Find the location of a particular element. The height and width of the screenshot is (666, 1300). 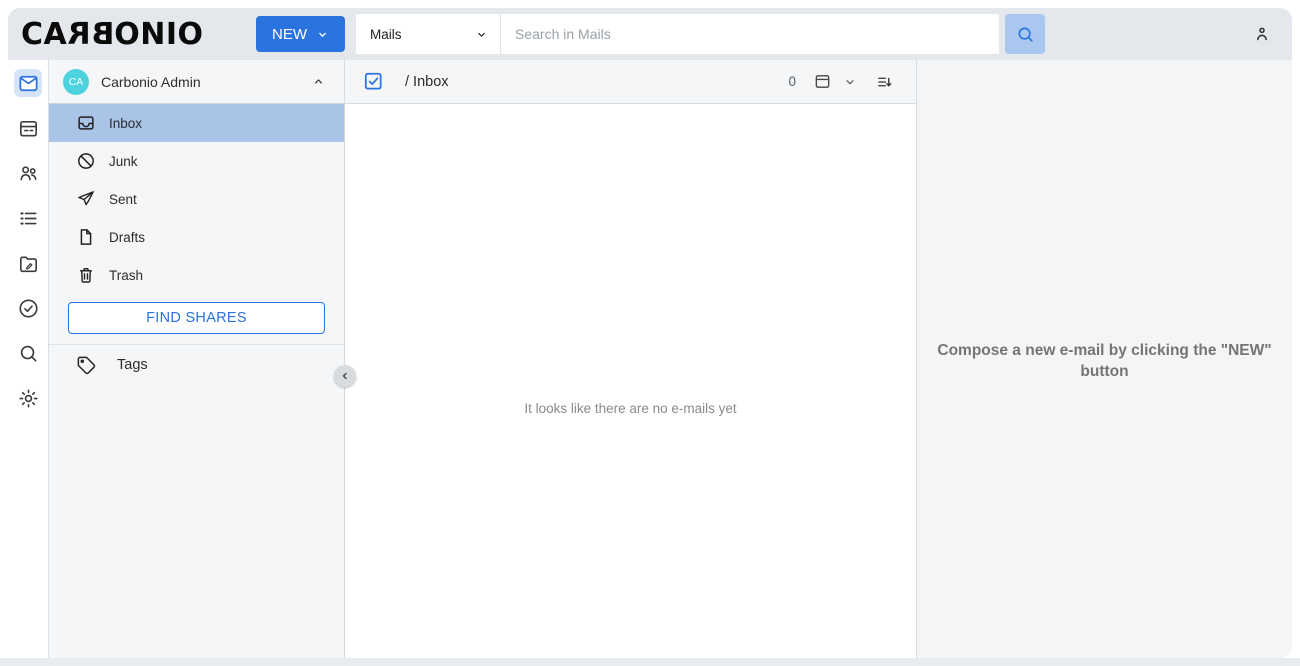

new-button: NEW is located at coordinates (300, 34).